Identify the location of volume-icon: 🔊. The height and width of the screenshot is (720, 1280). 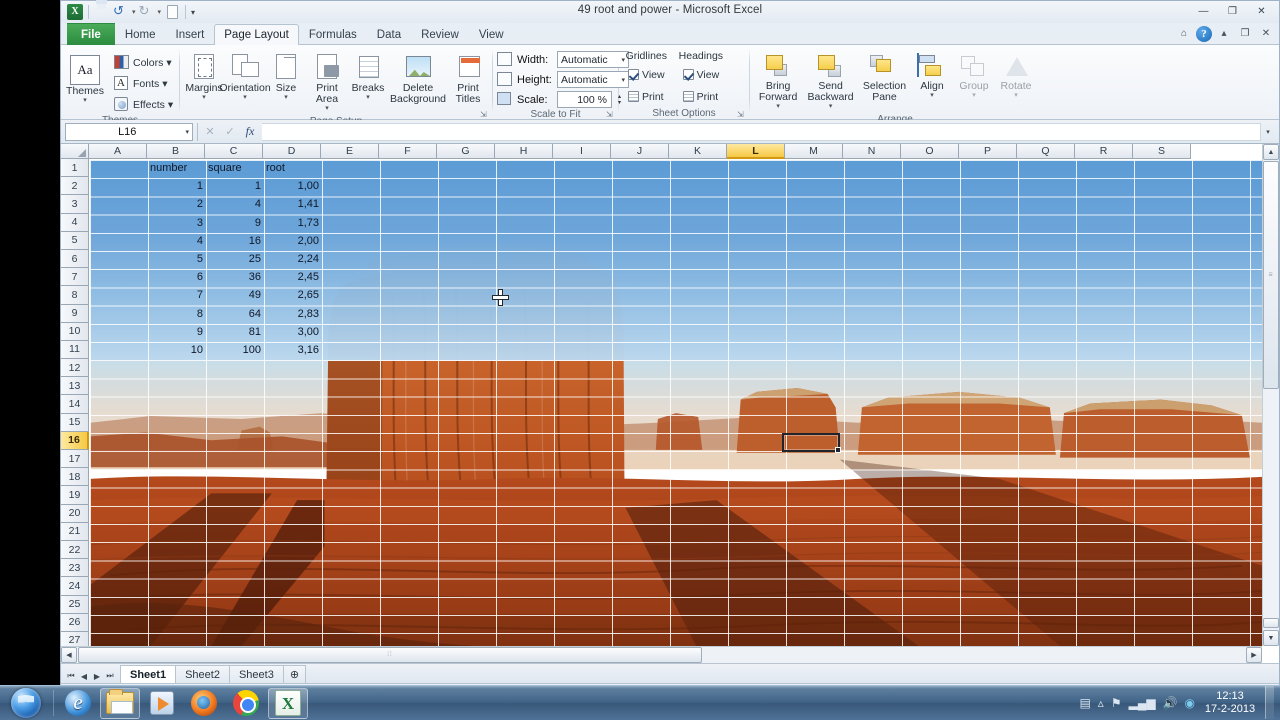
(1170, 703).